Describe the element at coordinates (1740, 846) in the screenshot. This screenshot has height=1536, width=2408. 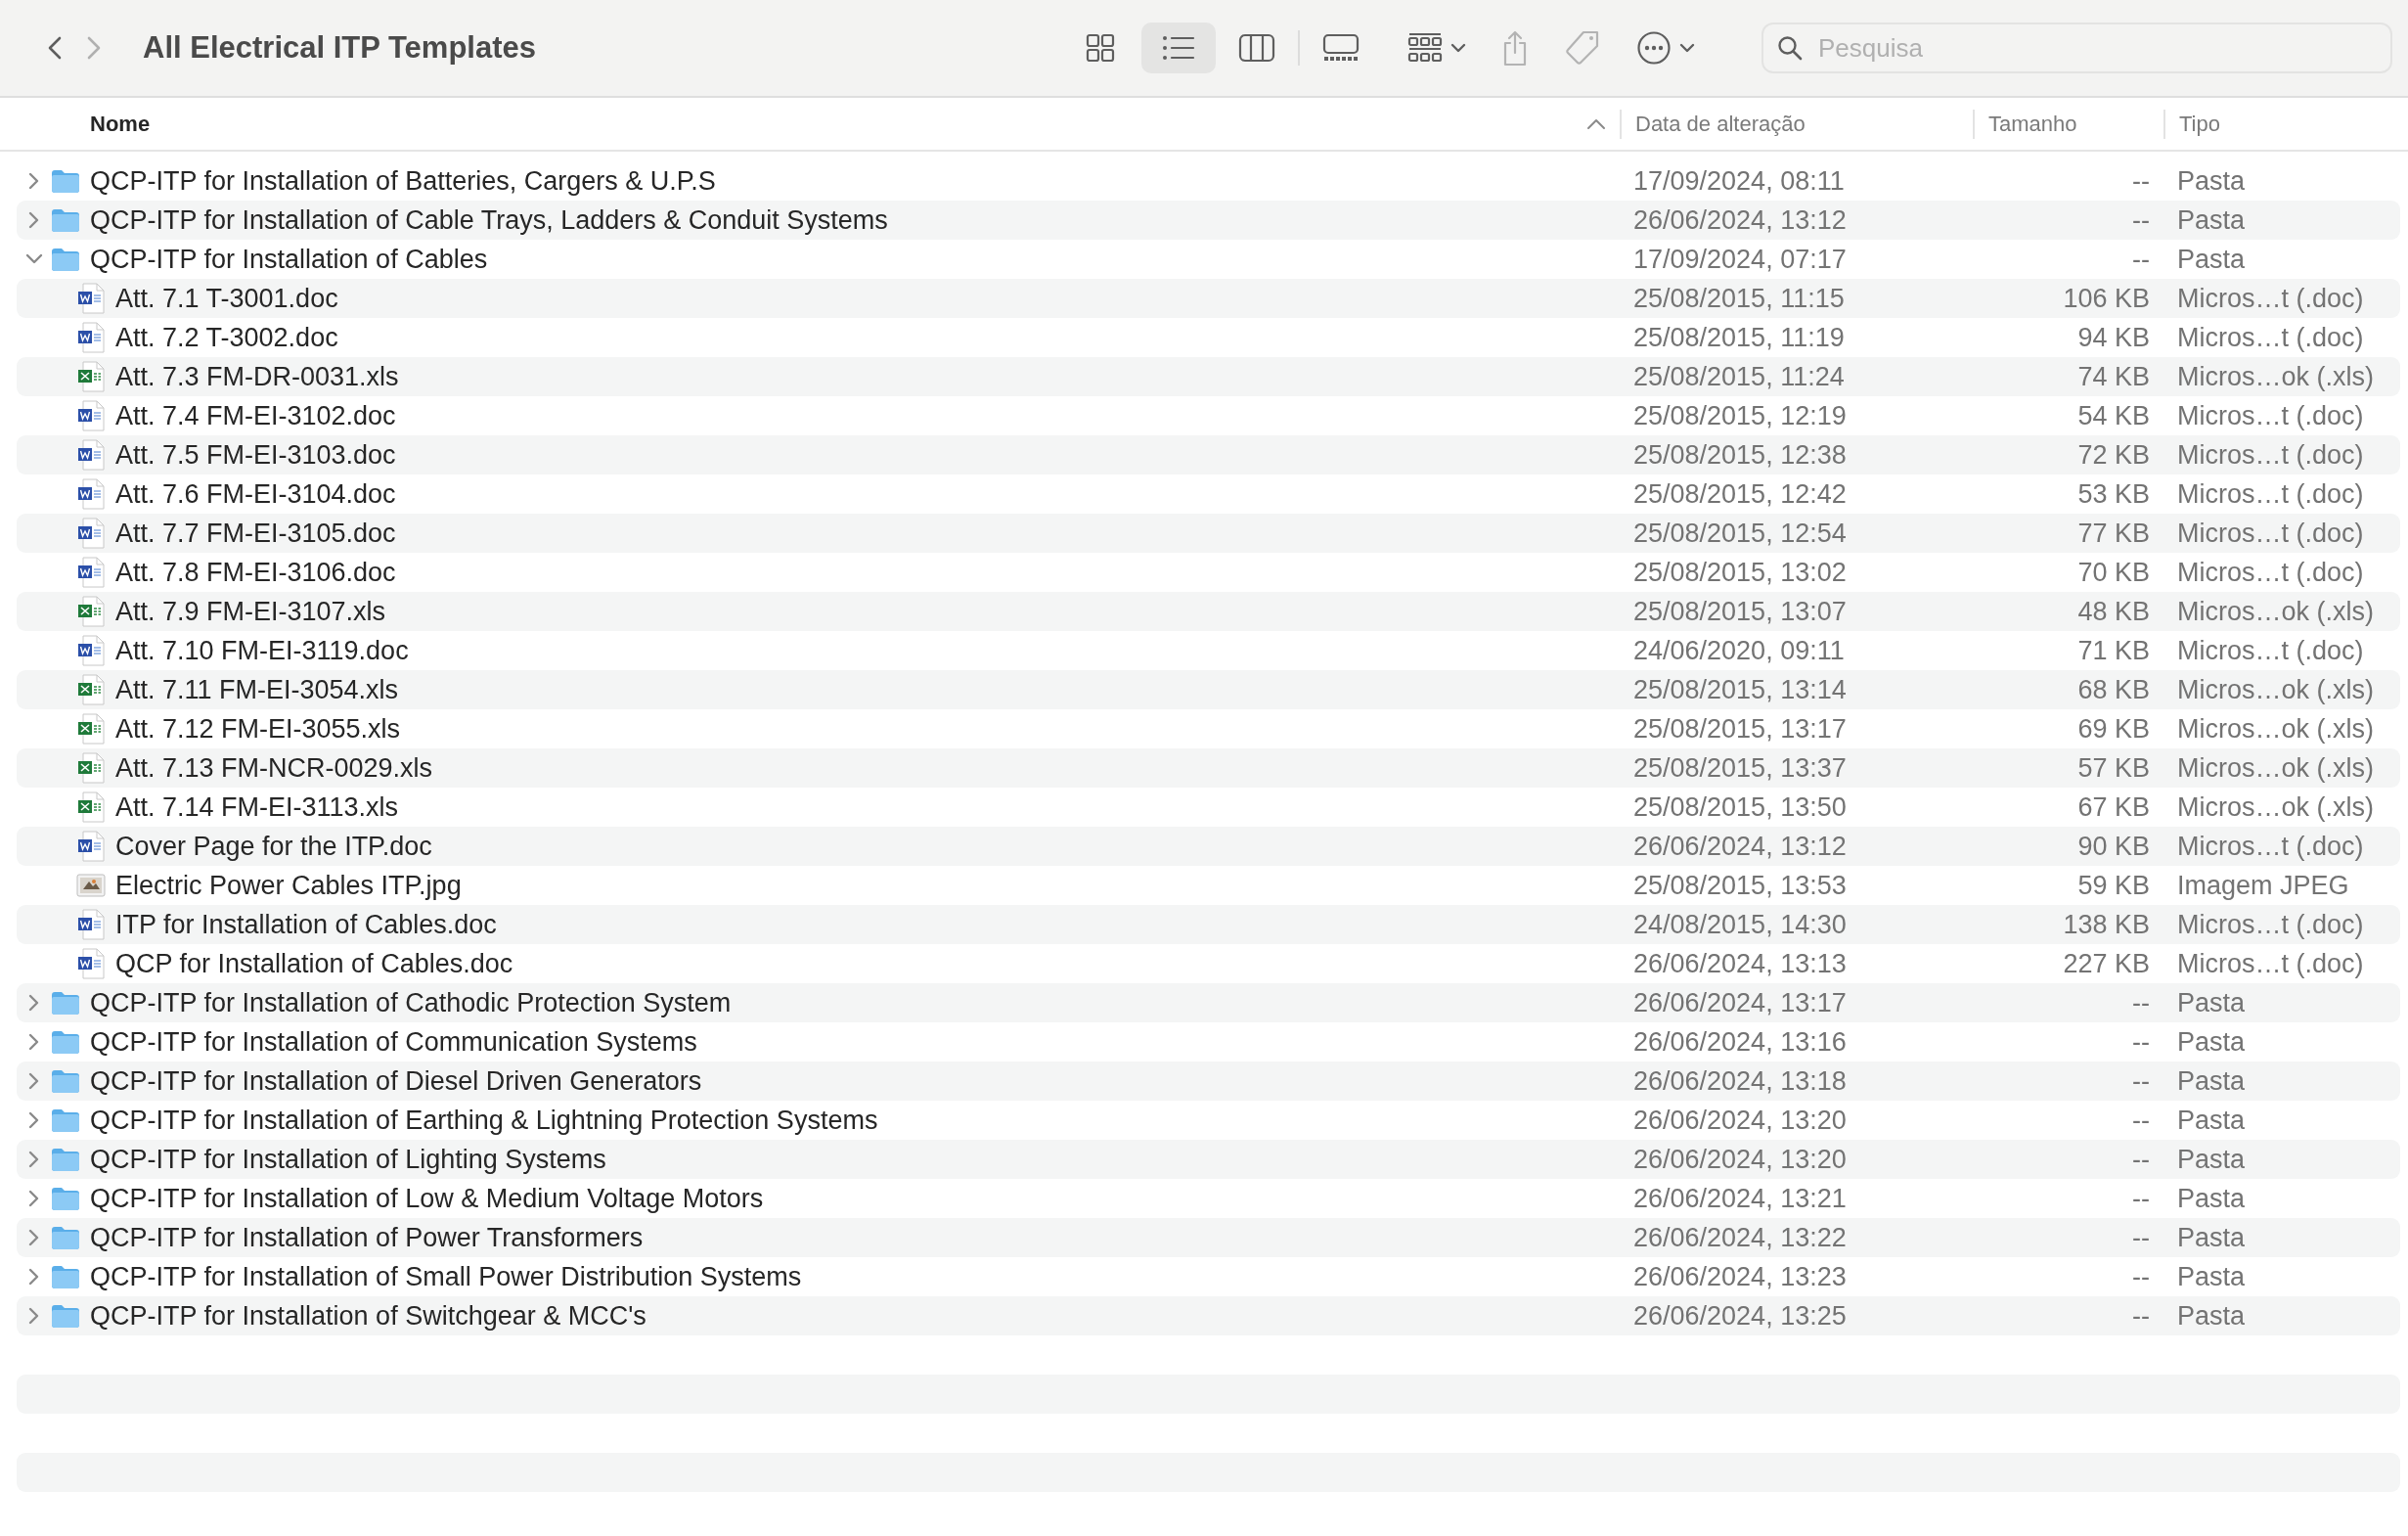
I see `modified-date: 26/06/2024, 13:12` at that location.